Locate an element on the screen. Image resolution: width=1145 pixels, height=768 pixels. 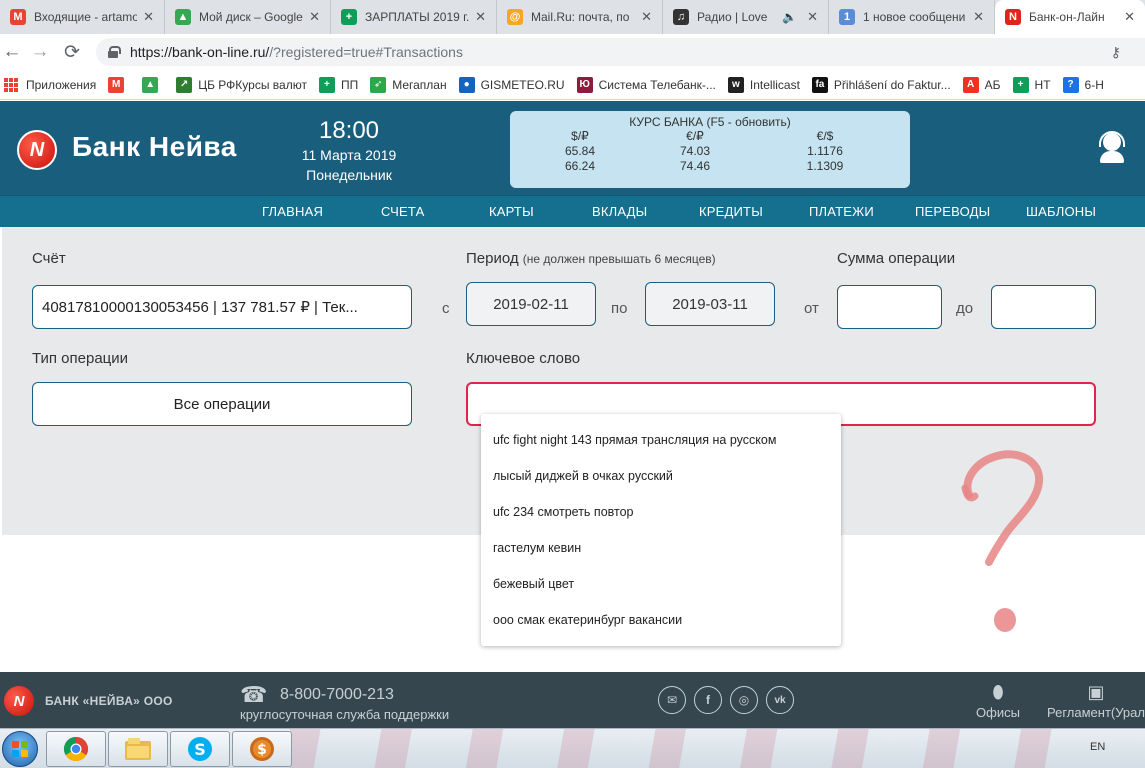
bookmark-item: A АБ is located at coordinates (981, 84).